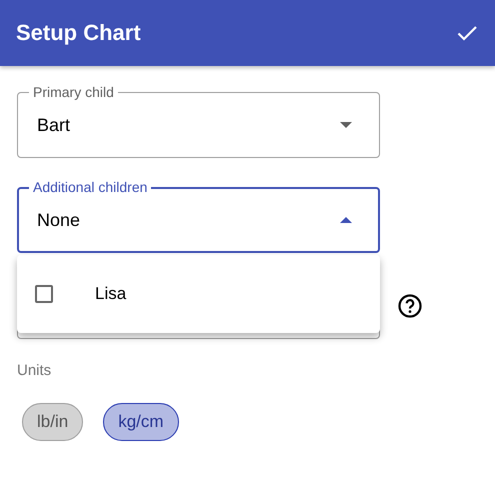  What do you see at coordinates (34, 370) in the screenshot?
I see `units-label: Units` at bounding box center [34, 370].